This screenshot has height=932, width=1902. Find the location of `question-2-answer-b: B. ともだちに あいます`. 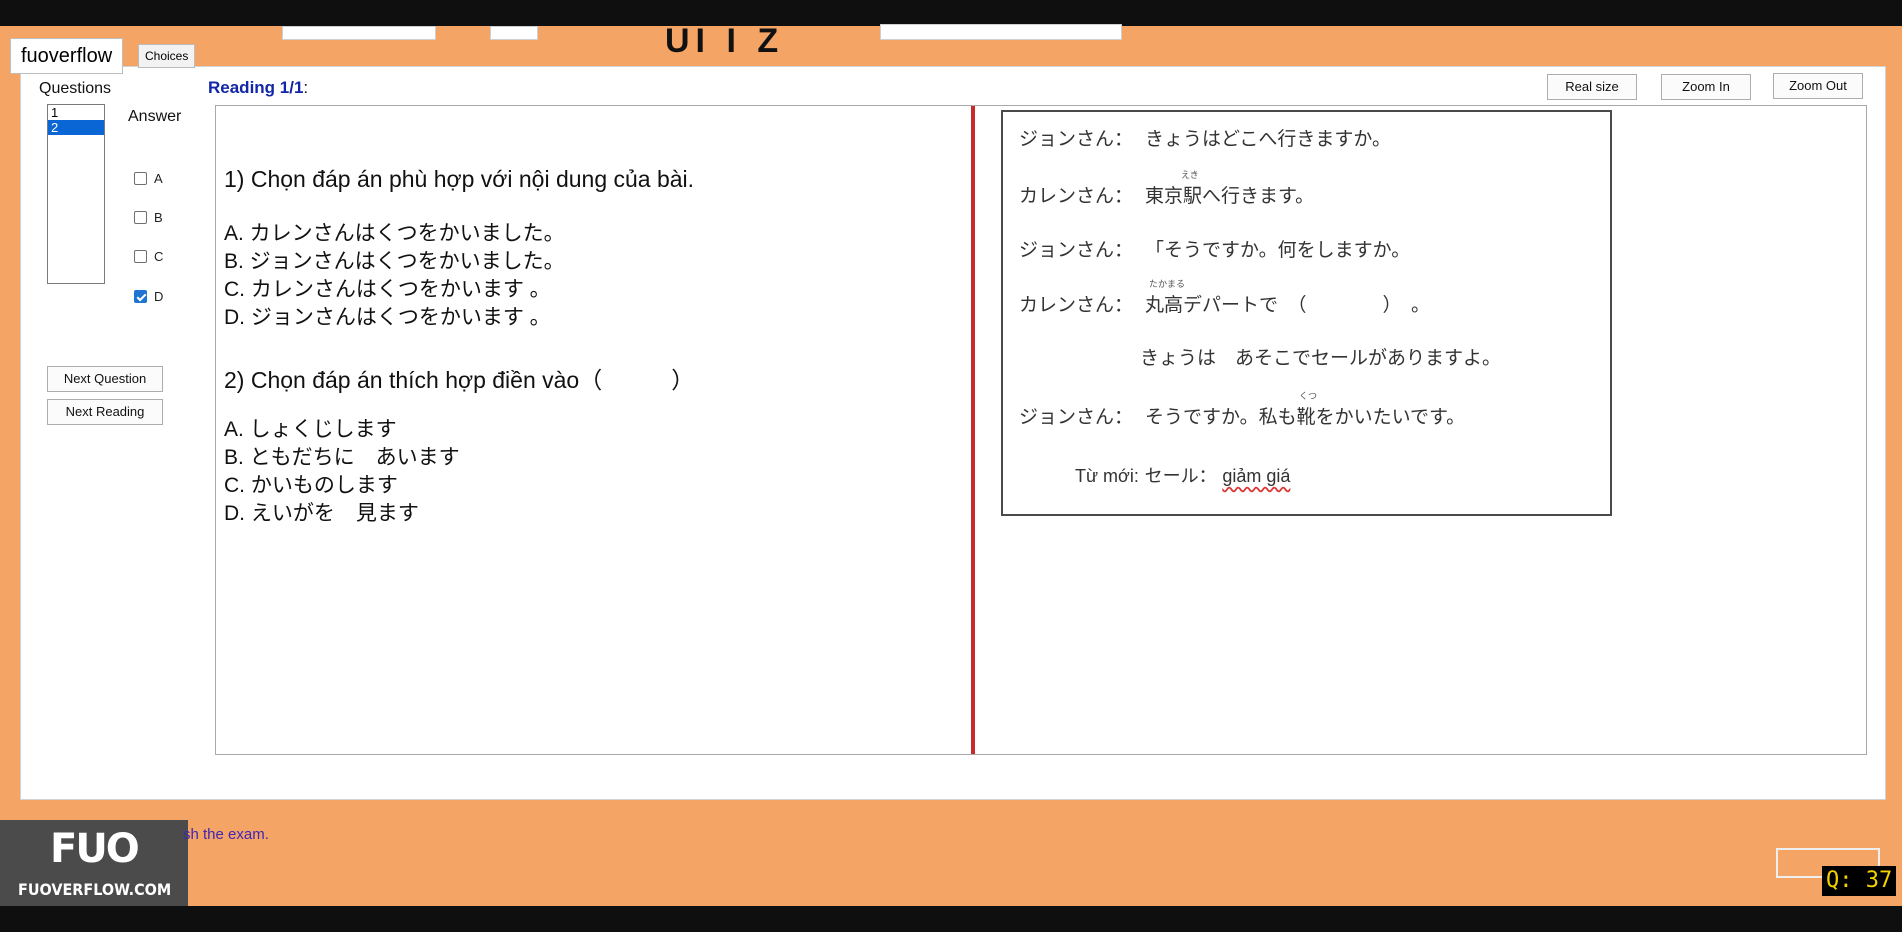

question-2-answer-b: B. ともだちに あいます is located at coordinates (342, 457).